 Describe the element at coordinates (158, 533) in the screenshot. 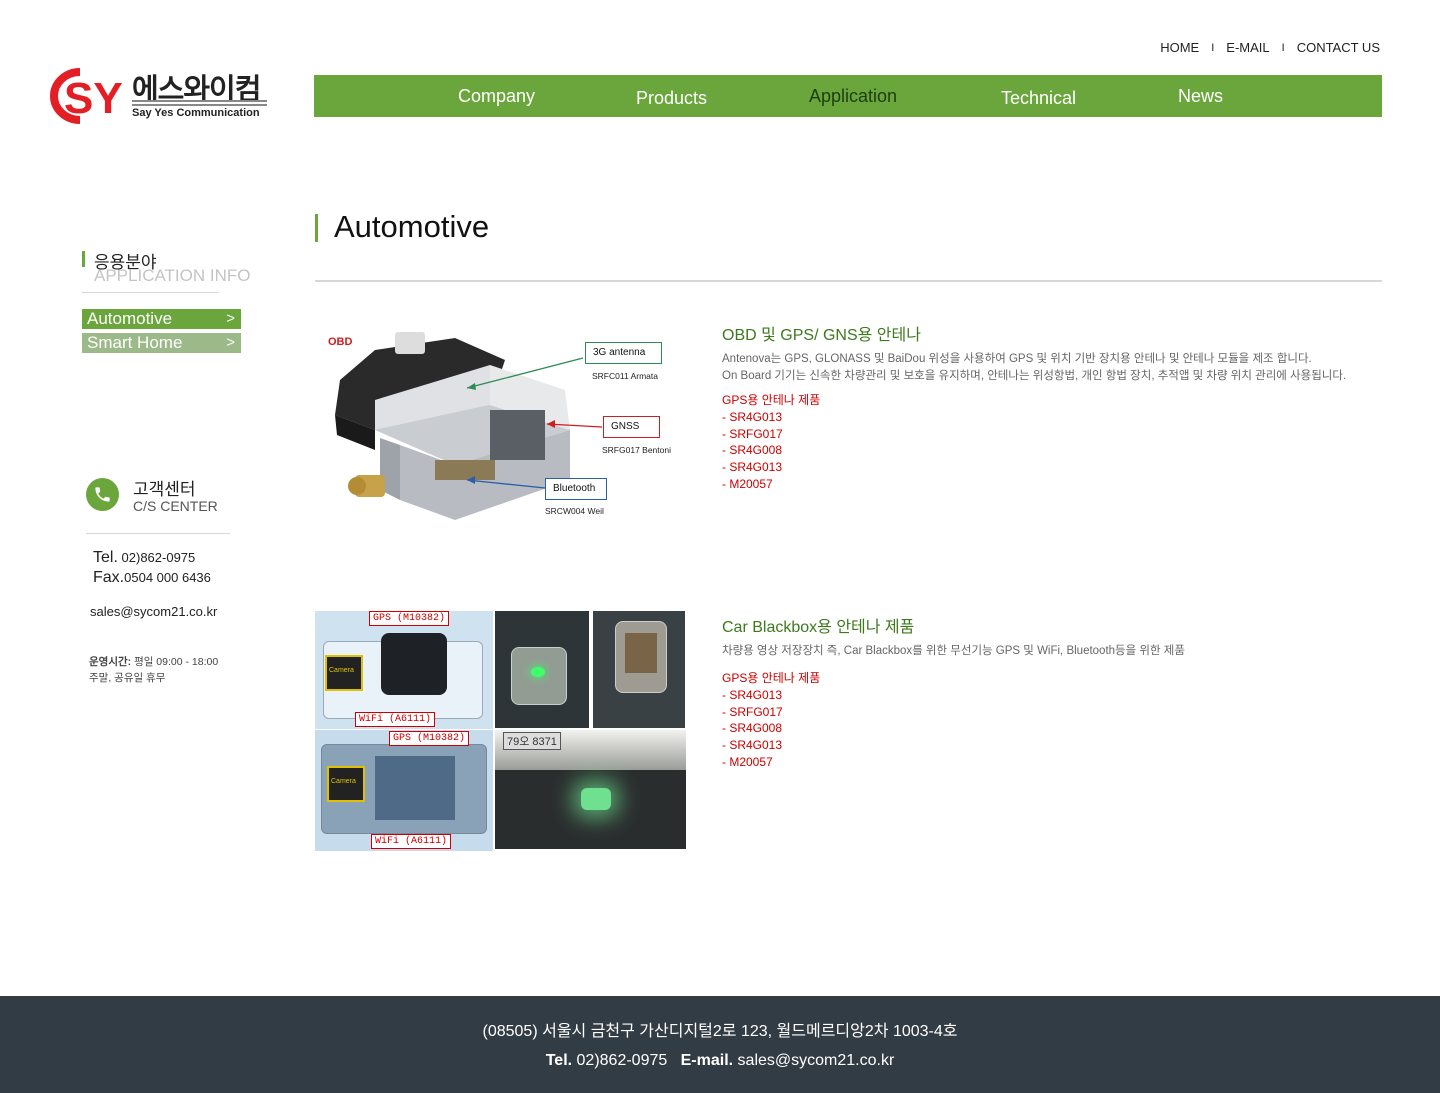

I see `cs-divider` at that location.